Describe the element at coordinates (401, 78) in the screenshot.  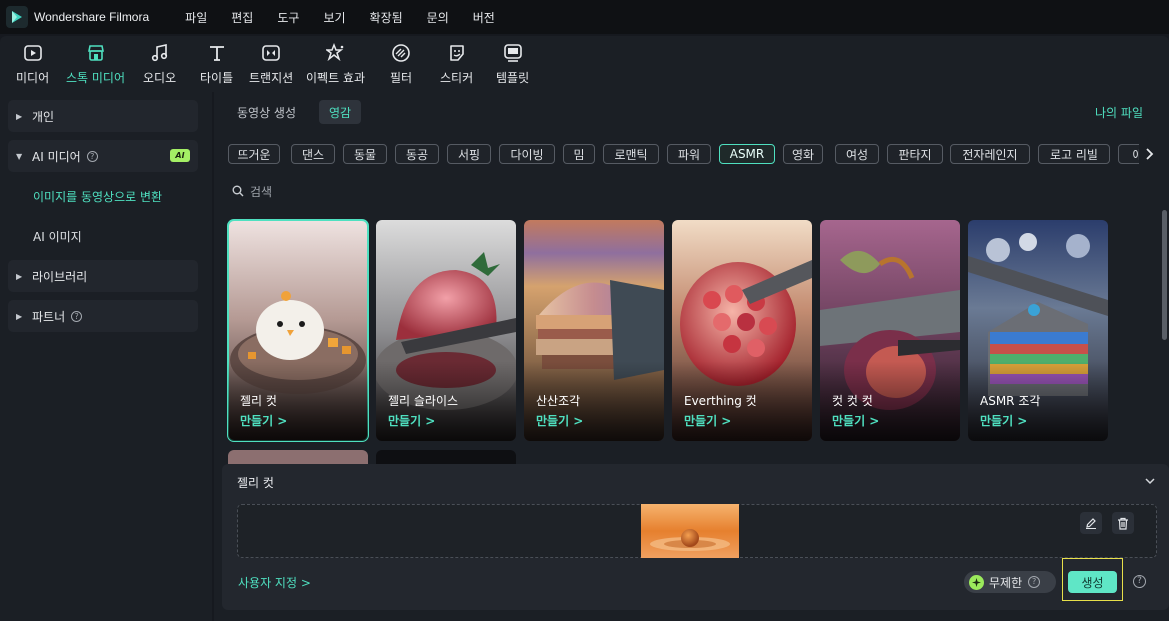
I see `toolbar-label: 필터` at that location.